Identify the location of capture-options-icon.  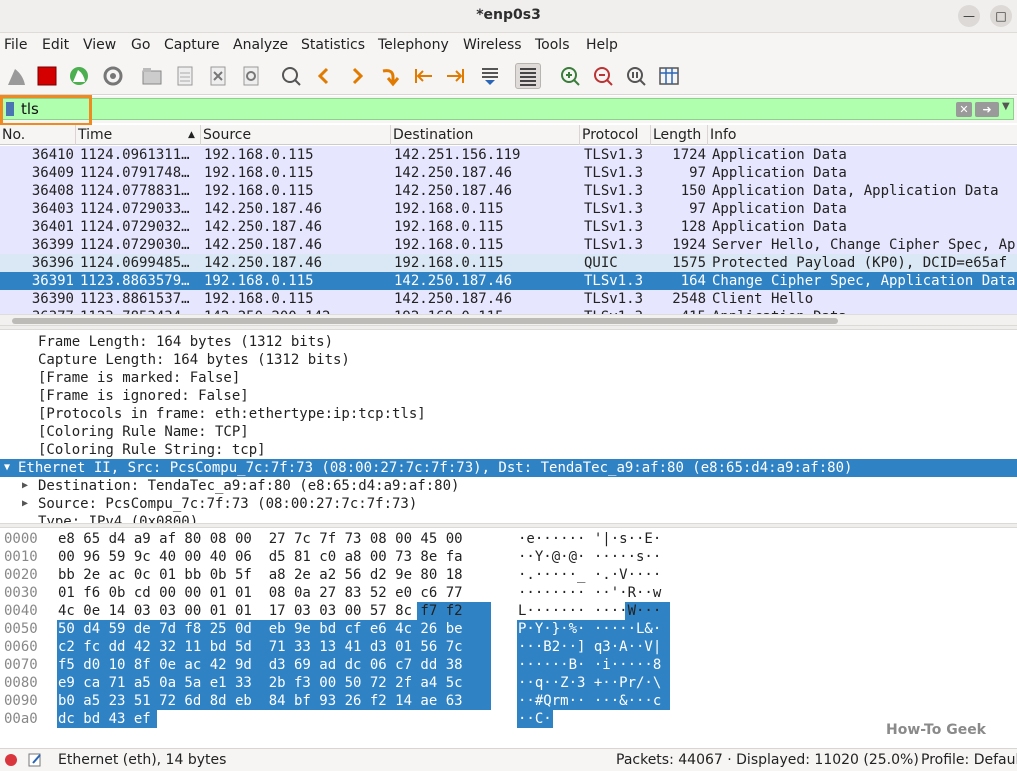
(113, 76).